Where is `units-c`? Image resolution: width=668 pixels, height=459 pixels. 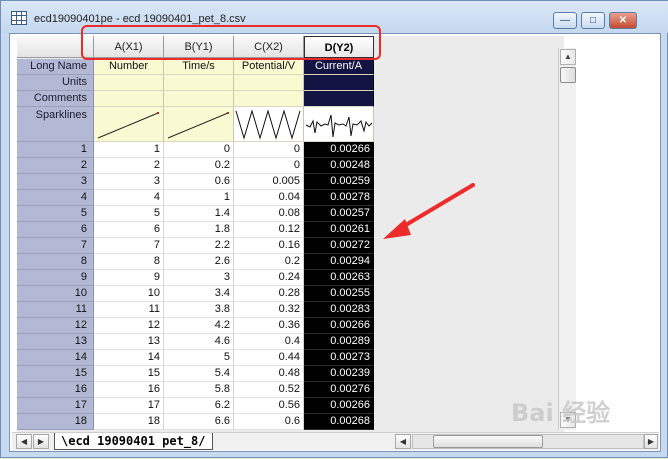
units-c is located at coordinates (269, 83).